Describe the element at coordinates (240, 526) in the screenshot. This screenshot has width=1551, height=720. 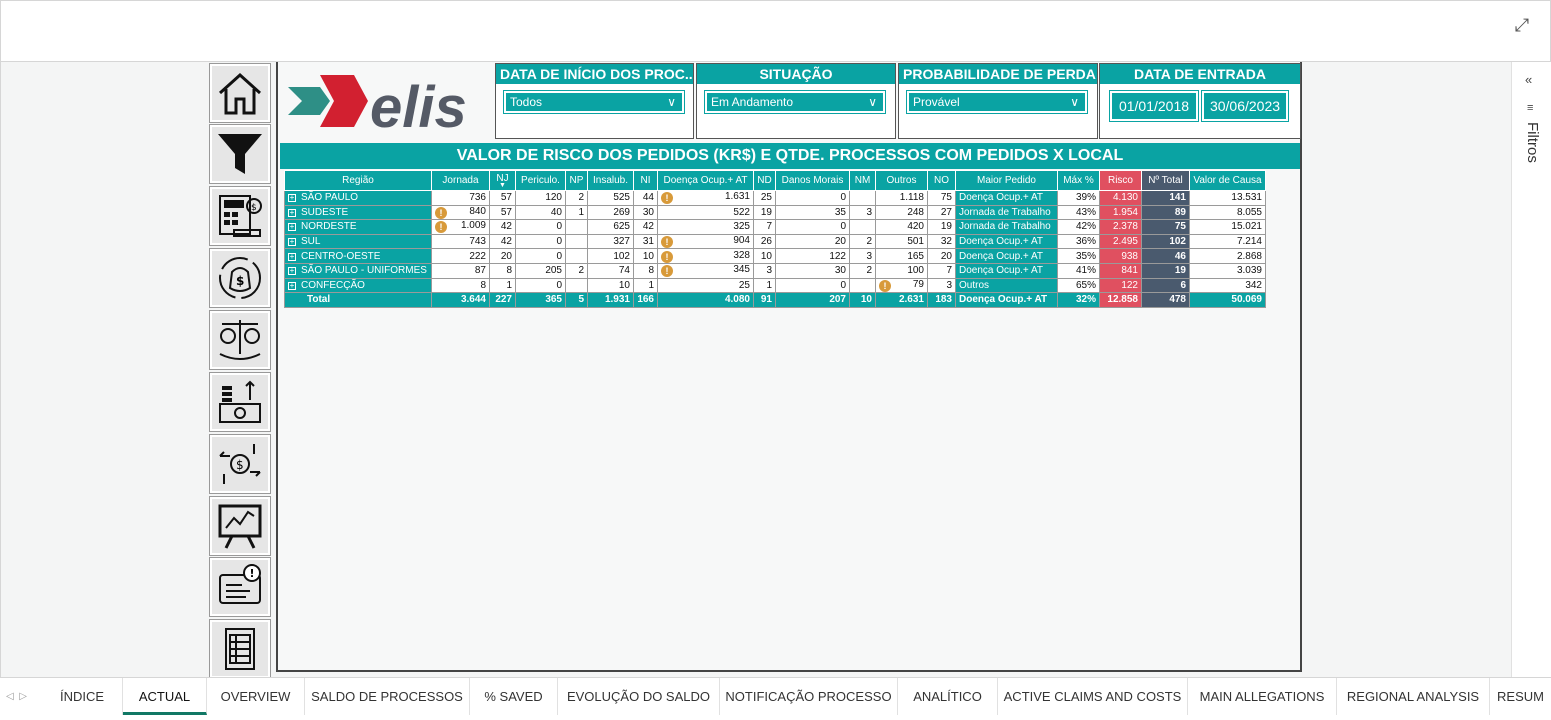
I see `presentation-chart-icon` at that location.